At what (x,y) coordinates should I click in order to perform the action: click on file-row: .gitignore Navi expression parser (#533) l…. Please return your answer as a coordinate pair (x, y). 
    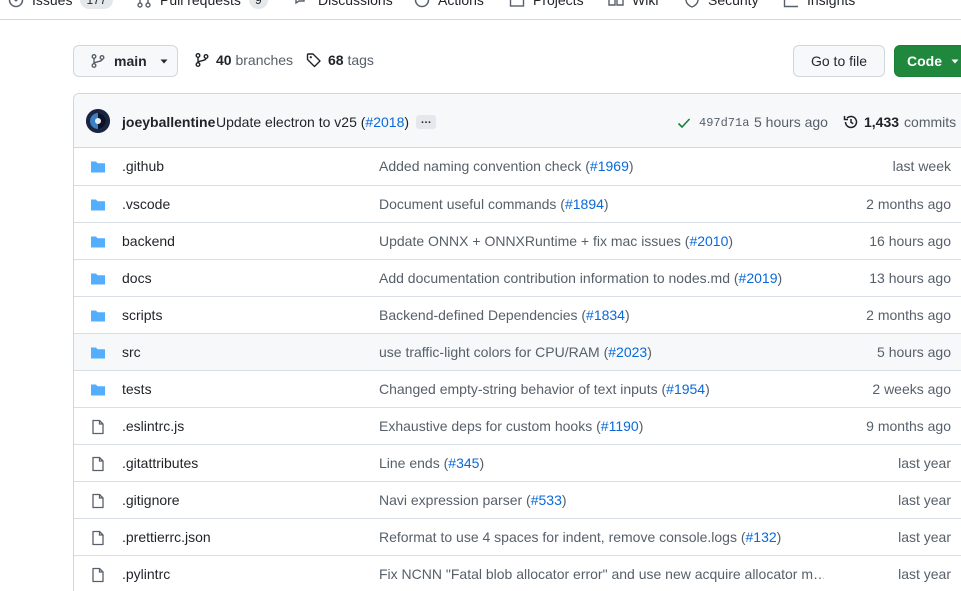
    Looking at the image, I should click on (517, 499).